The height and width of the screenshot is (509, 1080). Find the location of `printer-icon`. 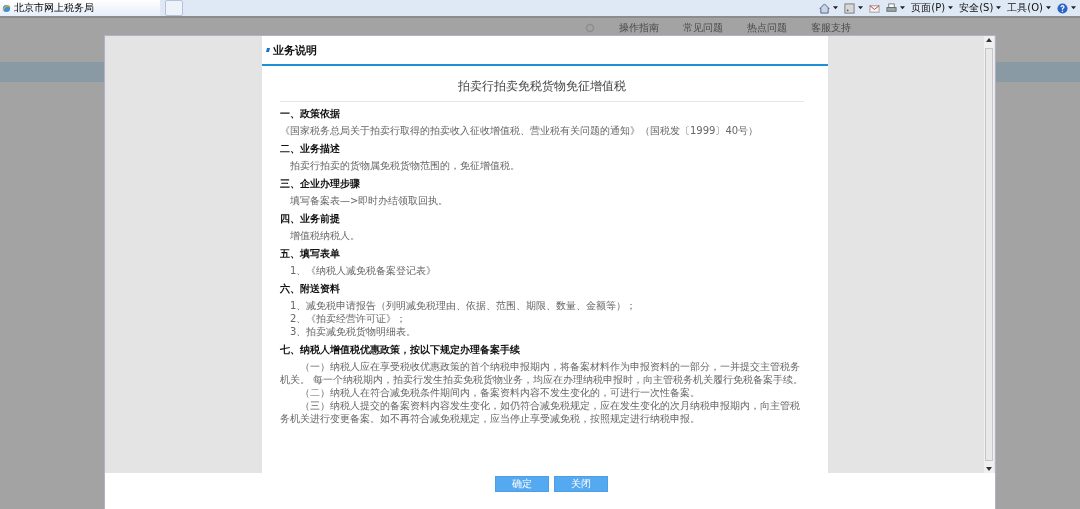

printer-icon is located at coordinates (892, 8).